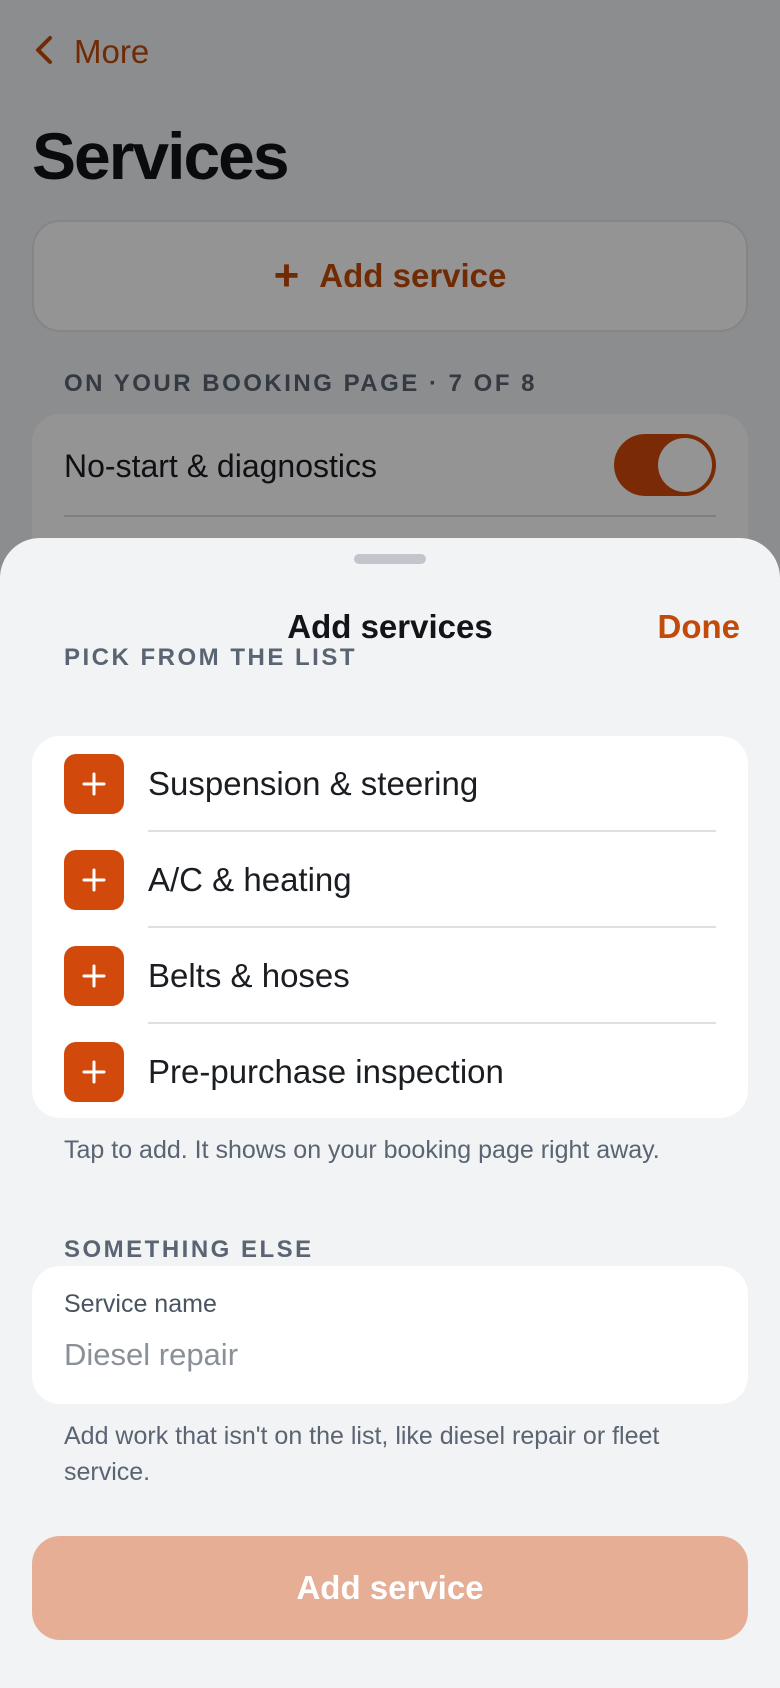  What do you see at coordinates (326, 1071) in the screenshot?
I see `pick-item-label: Pre-purchase inspection` at bounding box center [326, 1071].